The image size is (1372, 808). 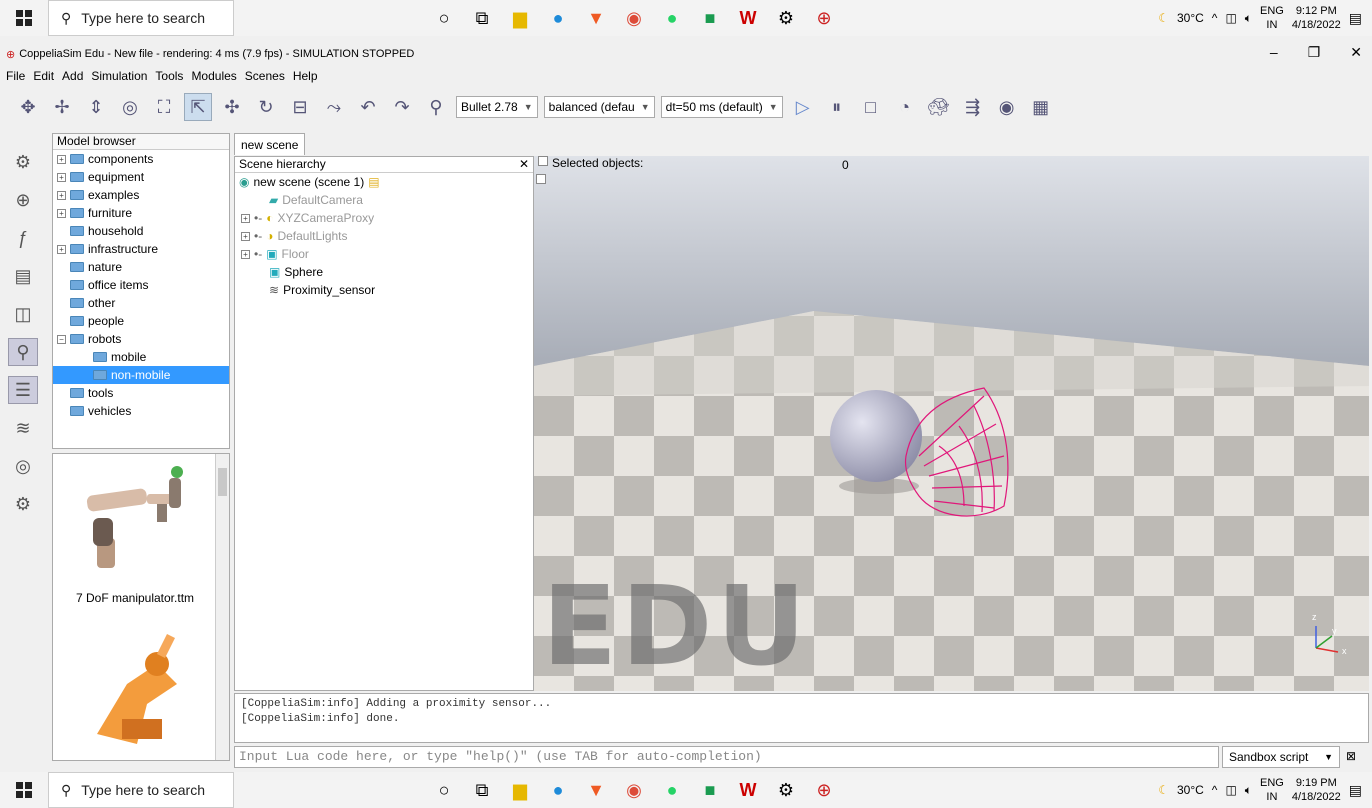 I want to click on menu-item-modules: Modules, so click(x=213, y=76).